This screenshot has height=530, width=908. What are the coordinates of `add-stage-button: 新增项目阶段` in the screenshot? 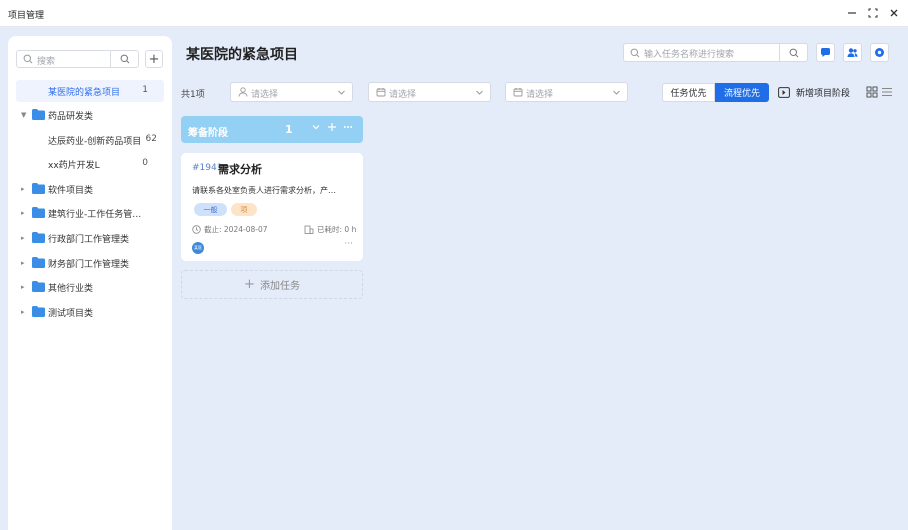 It's located at (814, 92).